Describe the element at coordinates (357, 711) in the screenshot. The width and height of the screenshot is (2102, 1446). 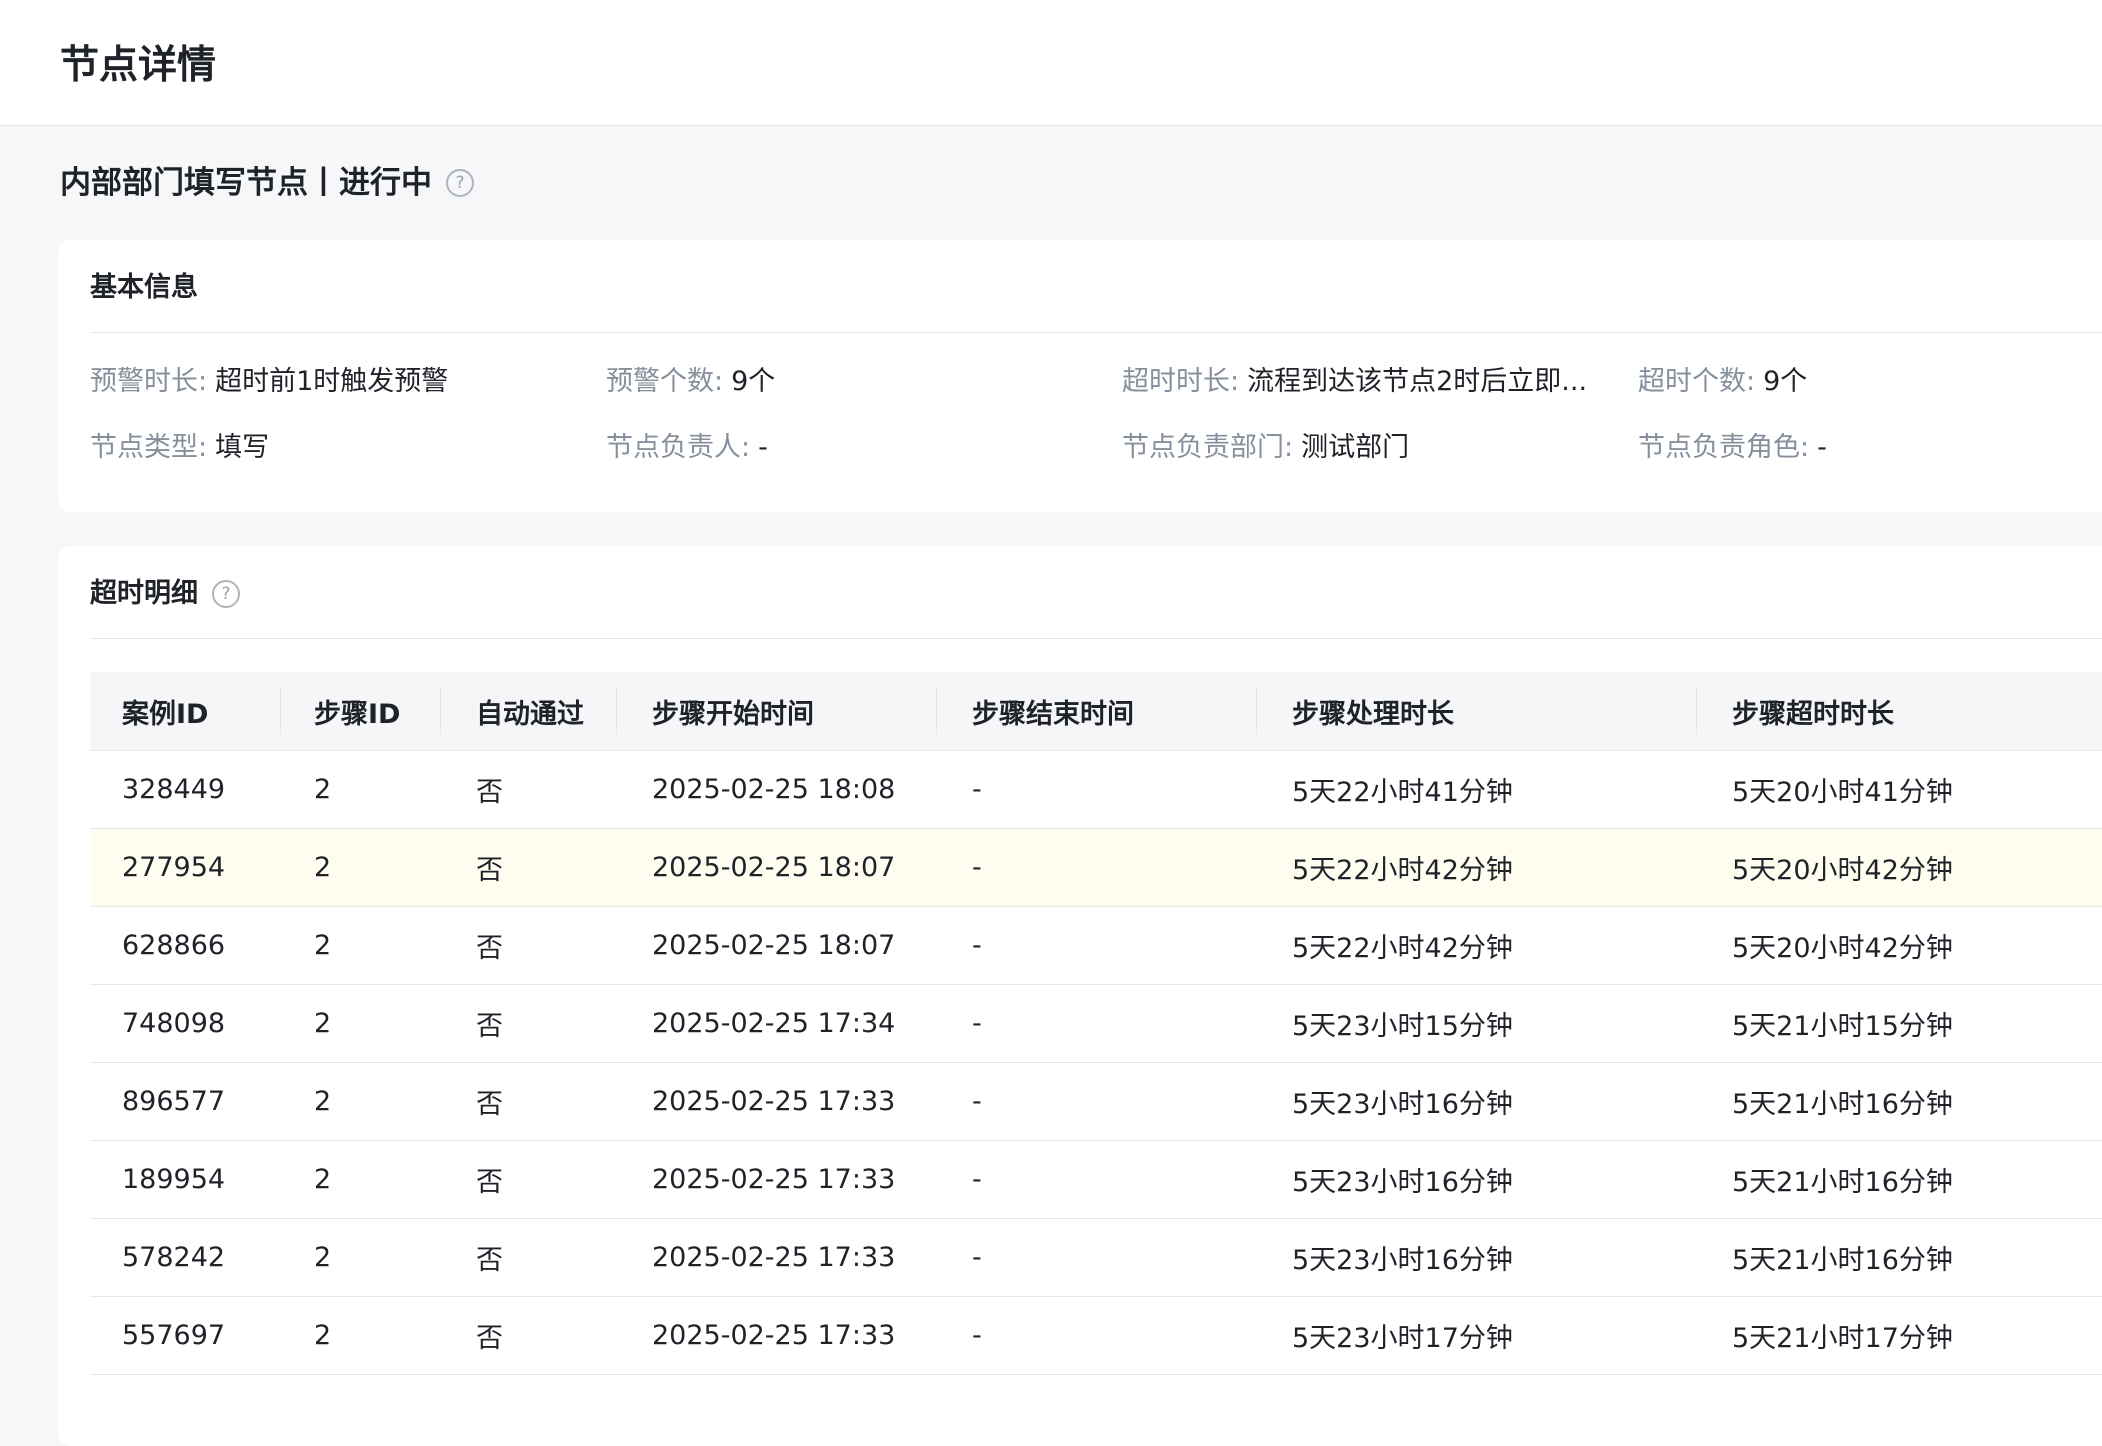
I see `column-header-step-id: 步骤ID` at that location.